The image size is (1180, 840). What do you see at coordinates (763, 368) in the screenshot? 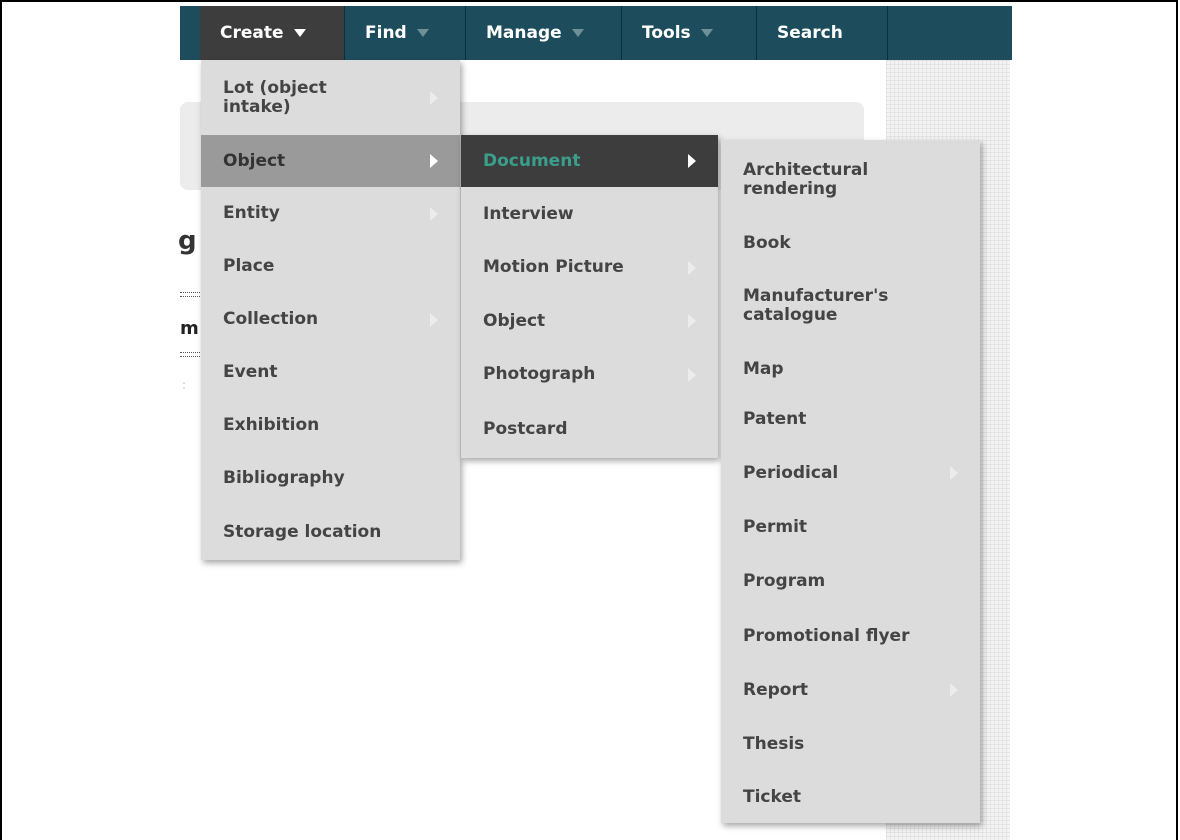
I see `menu-item-label: Map` at bounding box center [763, 368].